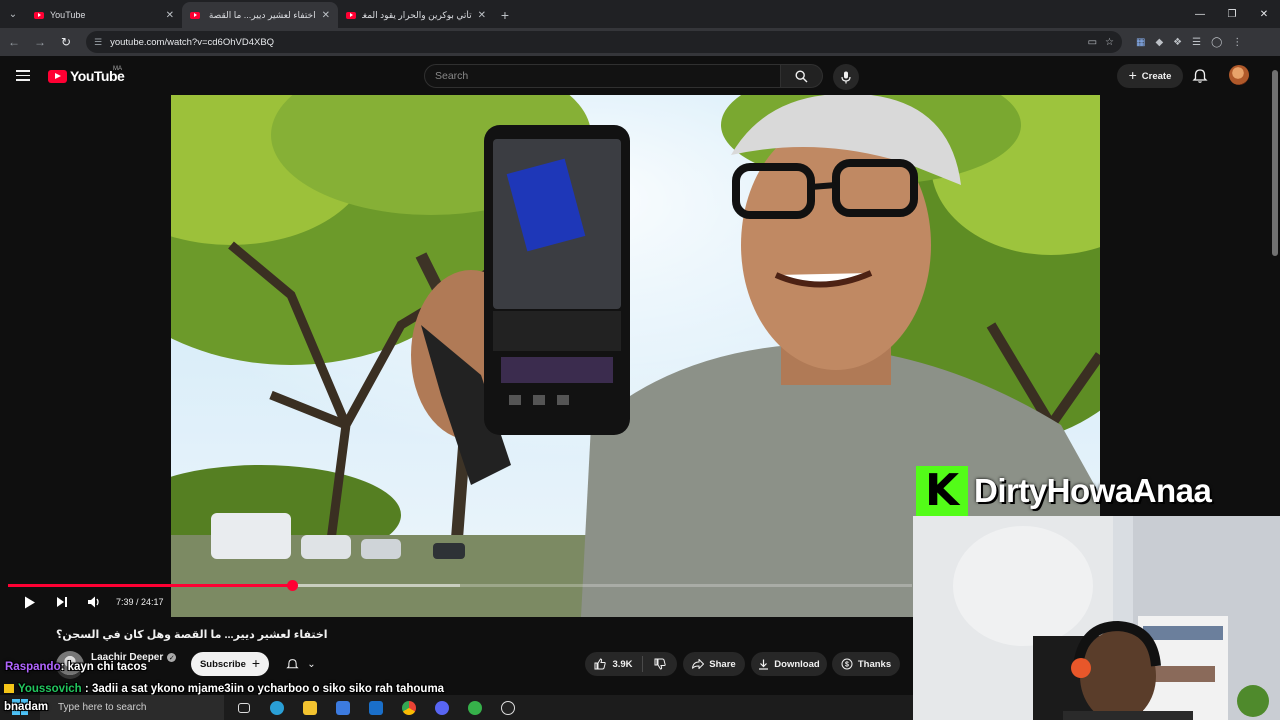  I want to click on chat-message: Raspando: kayn chi tacos, so click(76, 667).